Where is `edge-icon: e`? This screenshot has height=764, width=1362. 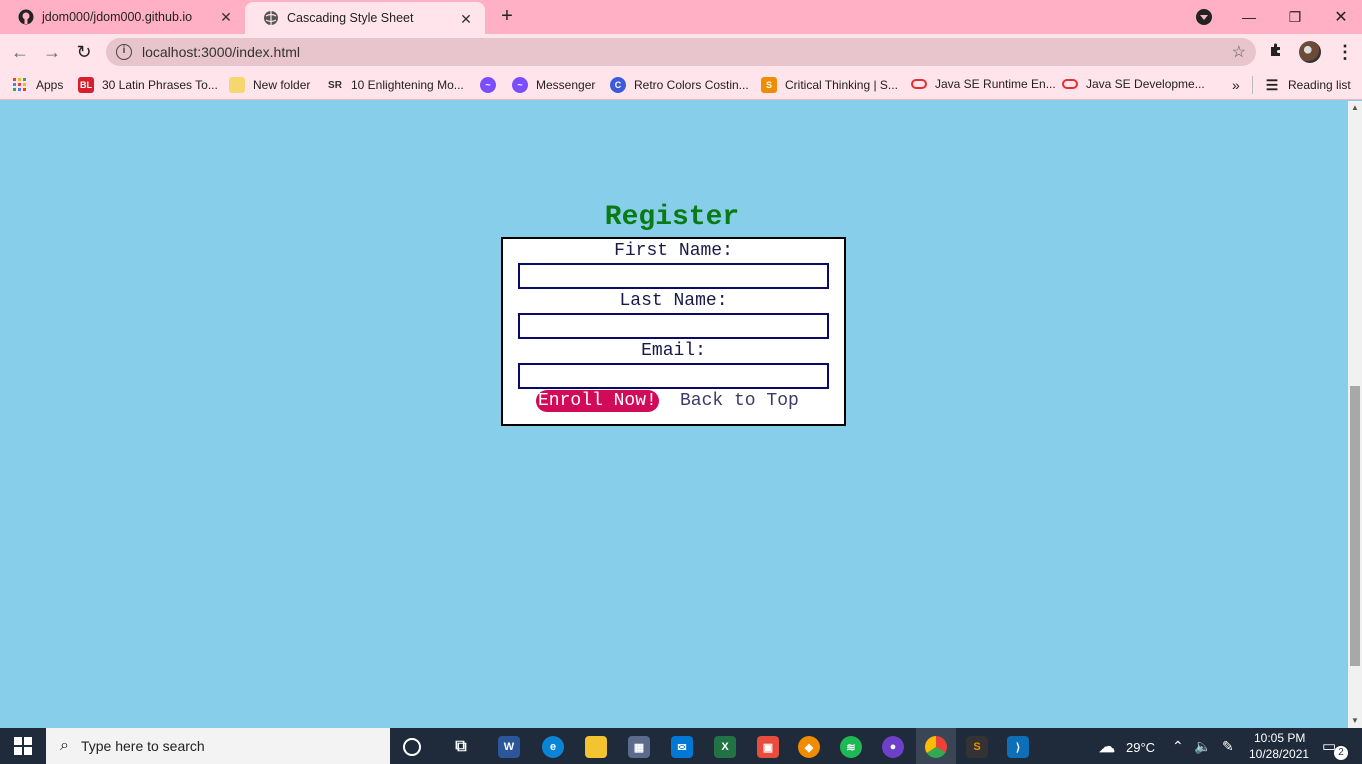
edge-icon: e is located at coordinates (553, 747).